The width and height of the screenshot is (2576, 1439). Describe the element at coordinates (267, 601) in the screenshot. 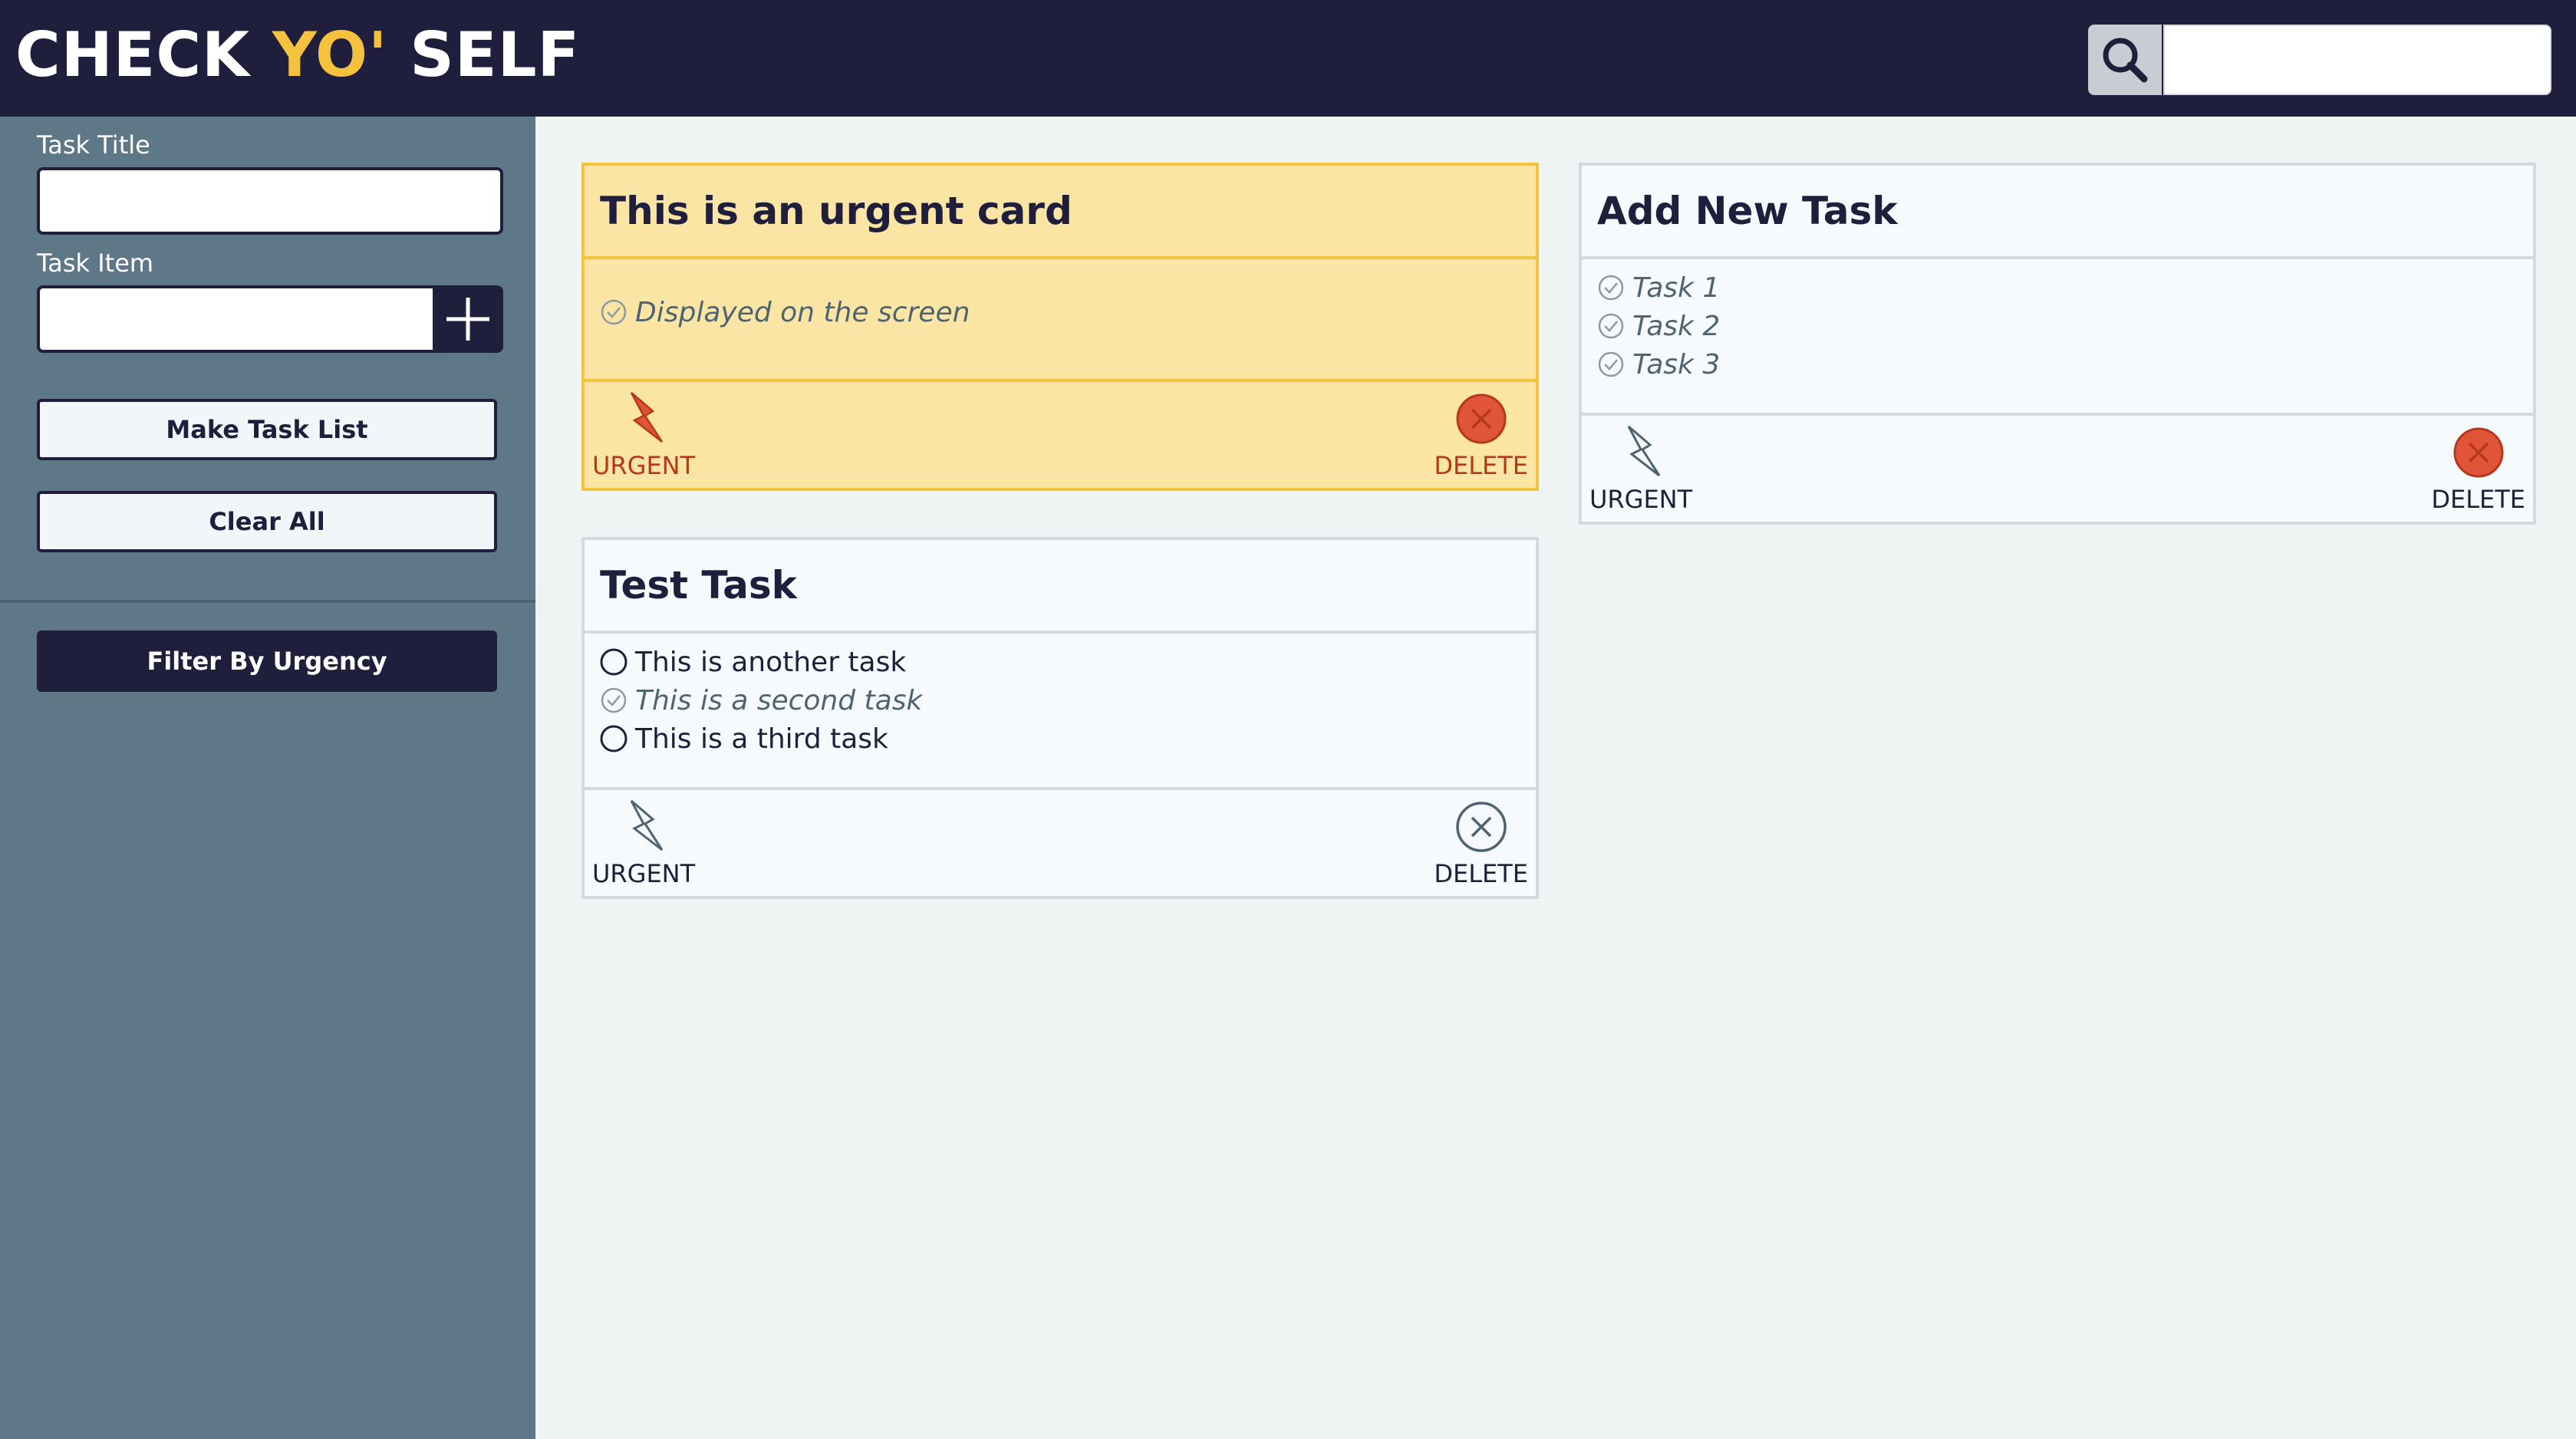

I see `sidebar-divider` at that location.